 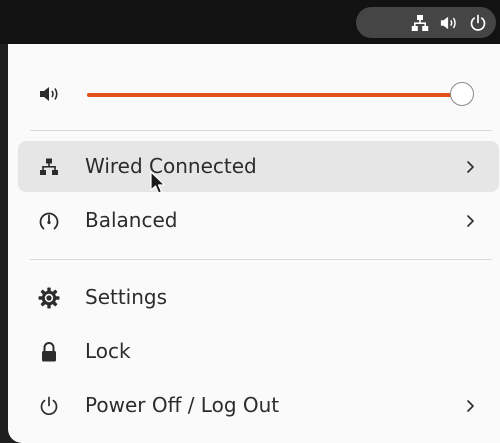 What do you see at coordinates (274, 95) in the screenshot?
I see `volume-slider-fill` at bounding box center [274, 95].